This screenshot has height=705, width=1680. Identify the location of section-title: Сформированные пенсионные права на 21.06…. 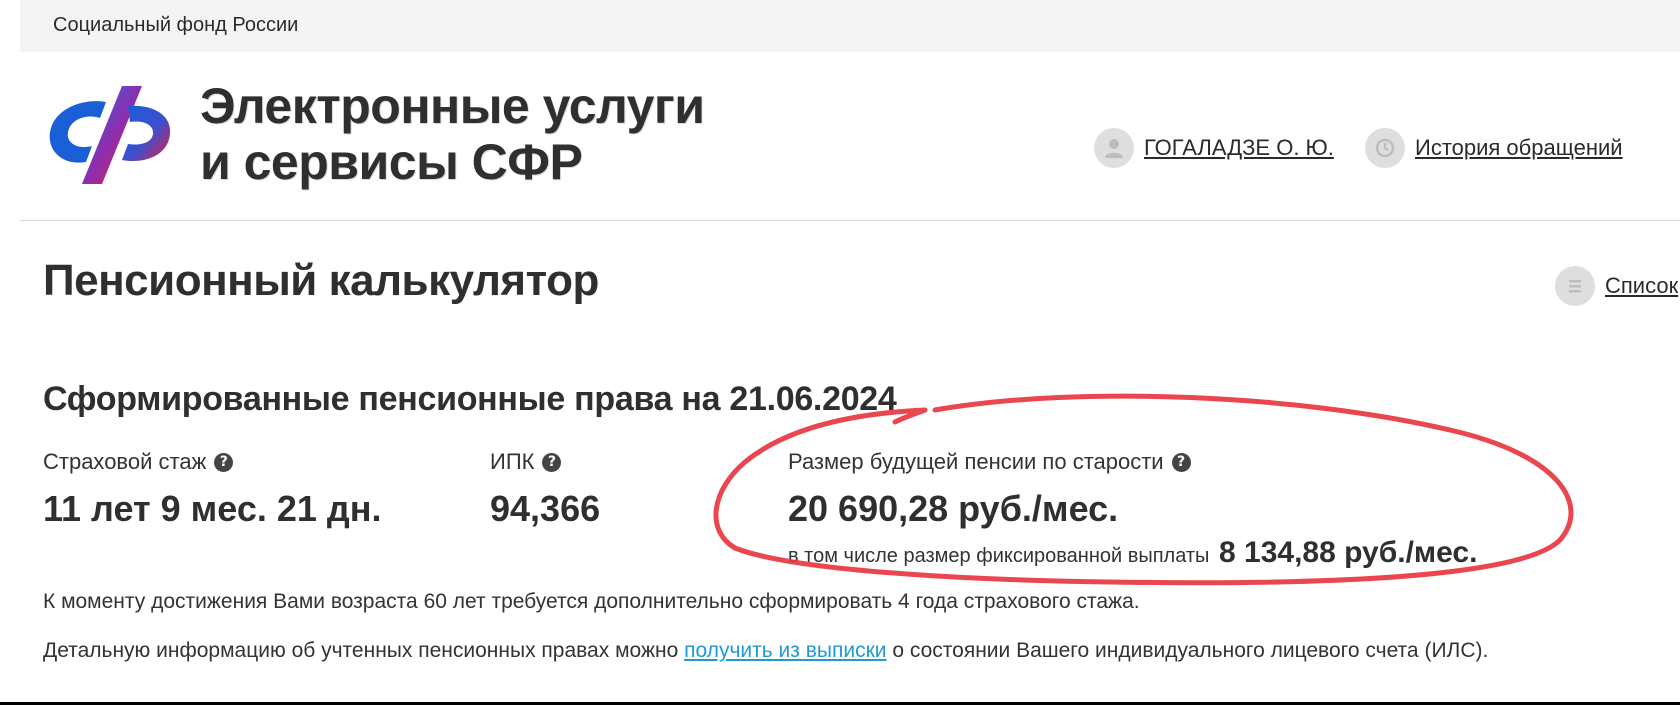
(470, 399).